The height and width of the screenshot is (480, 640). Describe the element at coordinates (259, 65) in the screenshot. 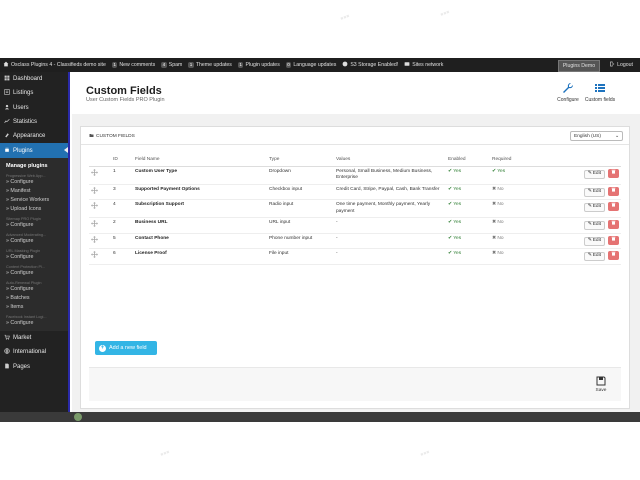

I see `plugin-updates-link: 1 Plugin updates` at that location.